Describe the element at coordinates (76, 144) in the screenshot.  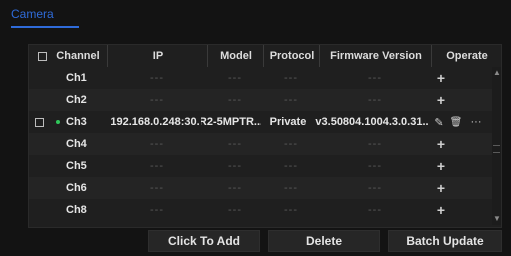
I see `channel-label: Ch4` at that location.